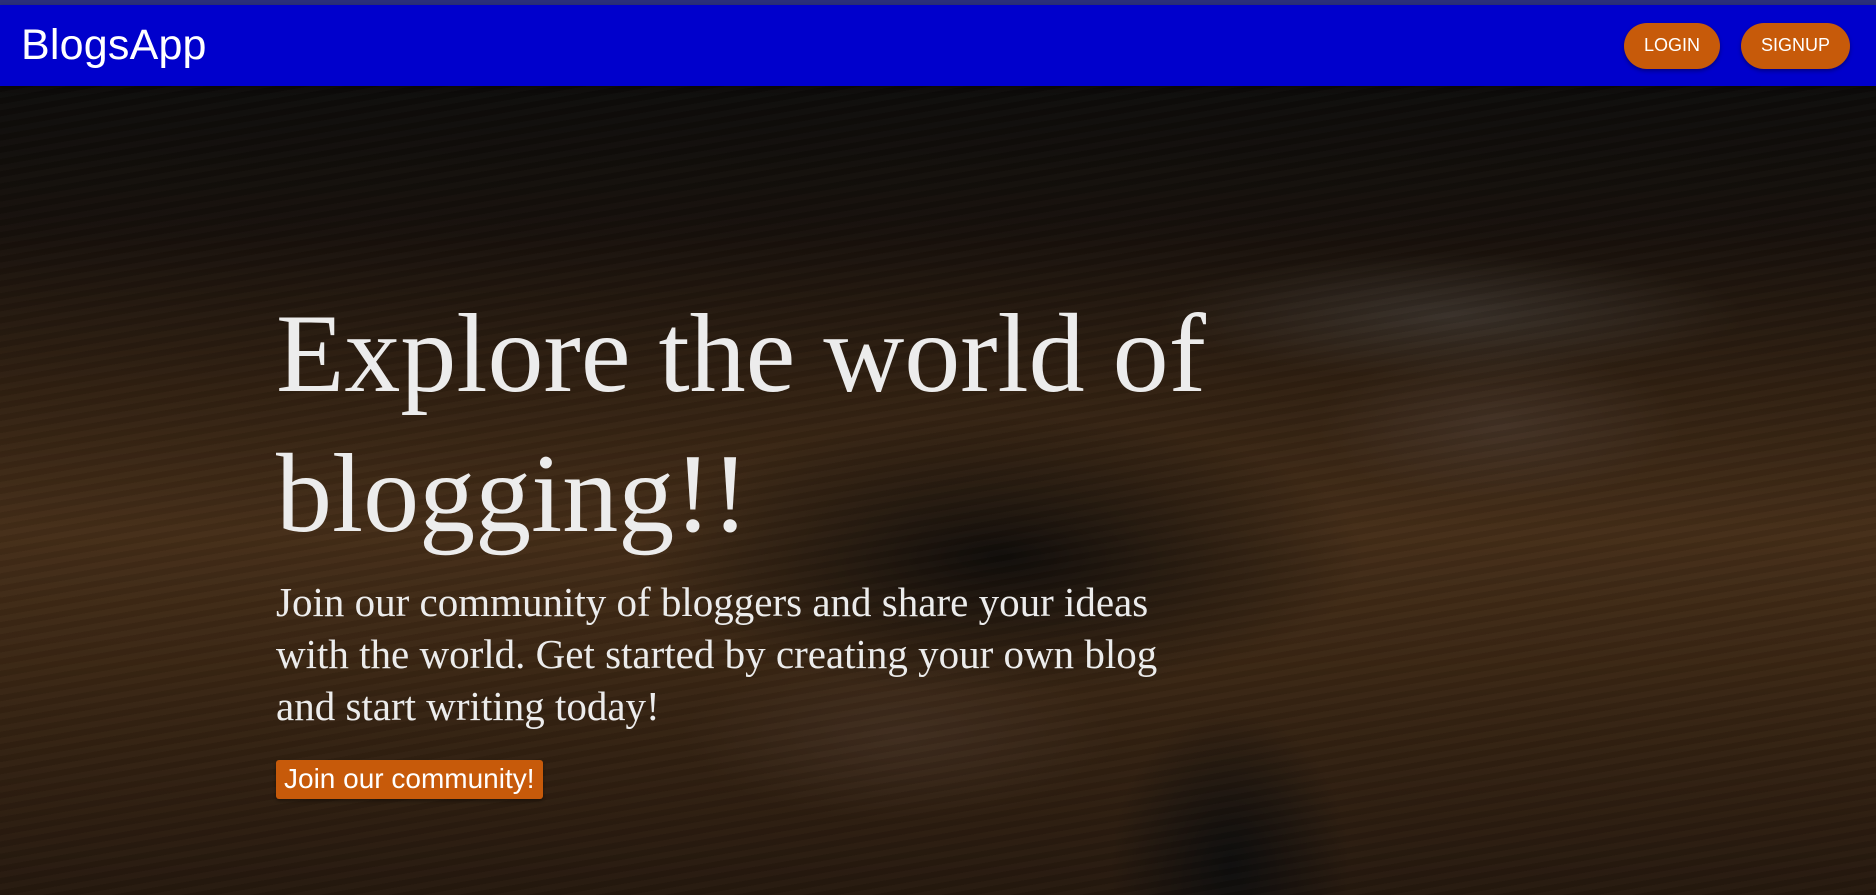 The width and height of the screenshot is (1876, 895). What do you see at coordinates (938, 45) in the screenshot?
I see `navbar: BlogsApp LOGIN SIGNUP` at bounding box center [938, 45].